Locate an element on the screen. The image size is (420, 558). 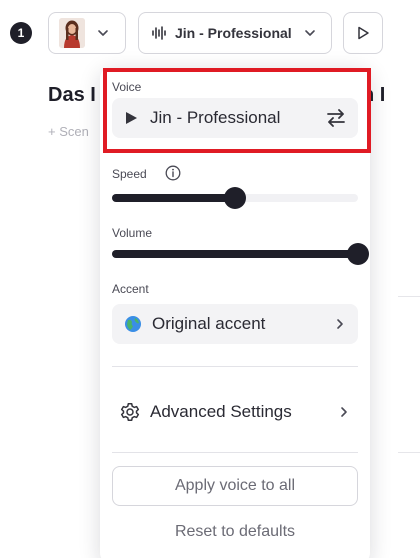
waveform-icon is located at coordinates (159, 33).